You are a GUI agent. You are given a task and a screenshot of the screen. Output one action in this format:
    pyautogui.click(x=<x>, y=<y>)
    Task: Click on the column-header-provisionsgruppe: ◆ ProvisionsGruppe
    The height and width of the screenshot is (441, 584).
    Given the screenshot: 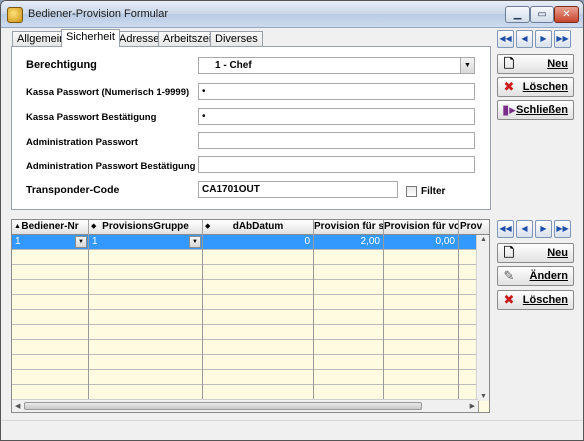 What is the action you would take?
    pyautogui.click(x=146, y=227)
    